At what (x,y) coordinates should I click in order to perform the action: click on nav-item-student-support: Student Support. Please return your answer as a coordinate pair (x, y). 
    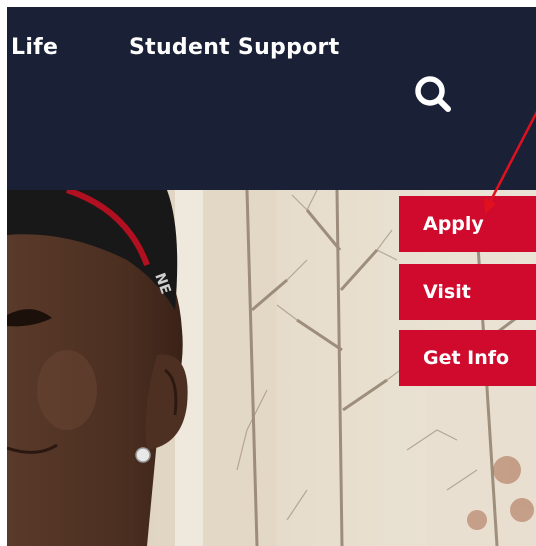
    Looking at the image, I should click on (234, 47).